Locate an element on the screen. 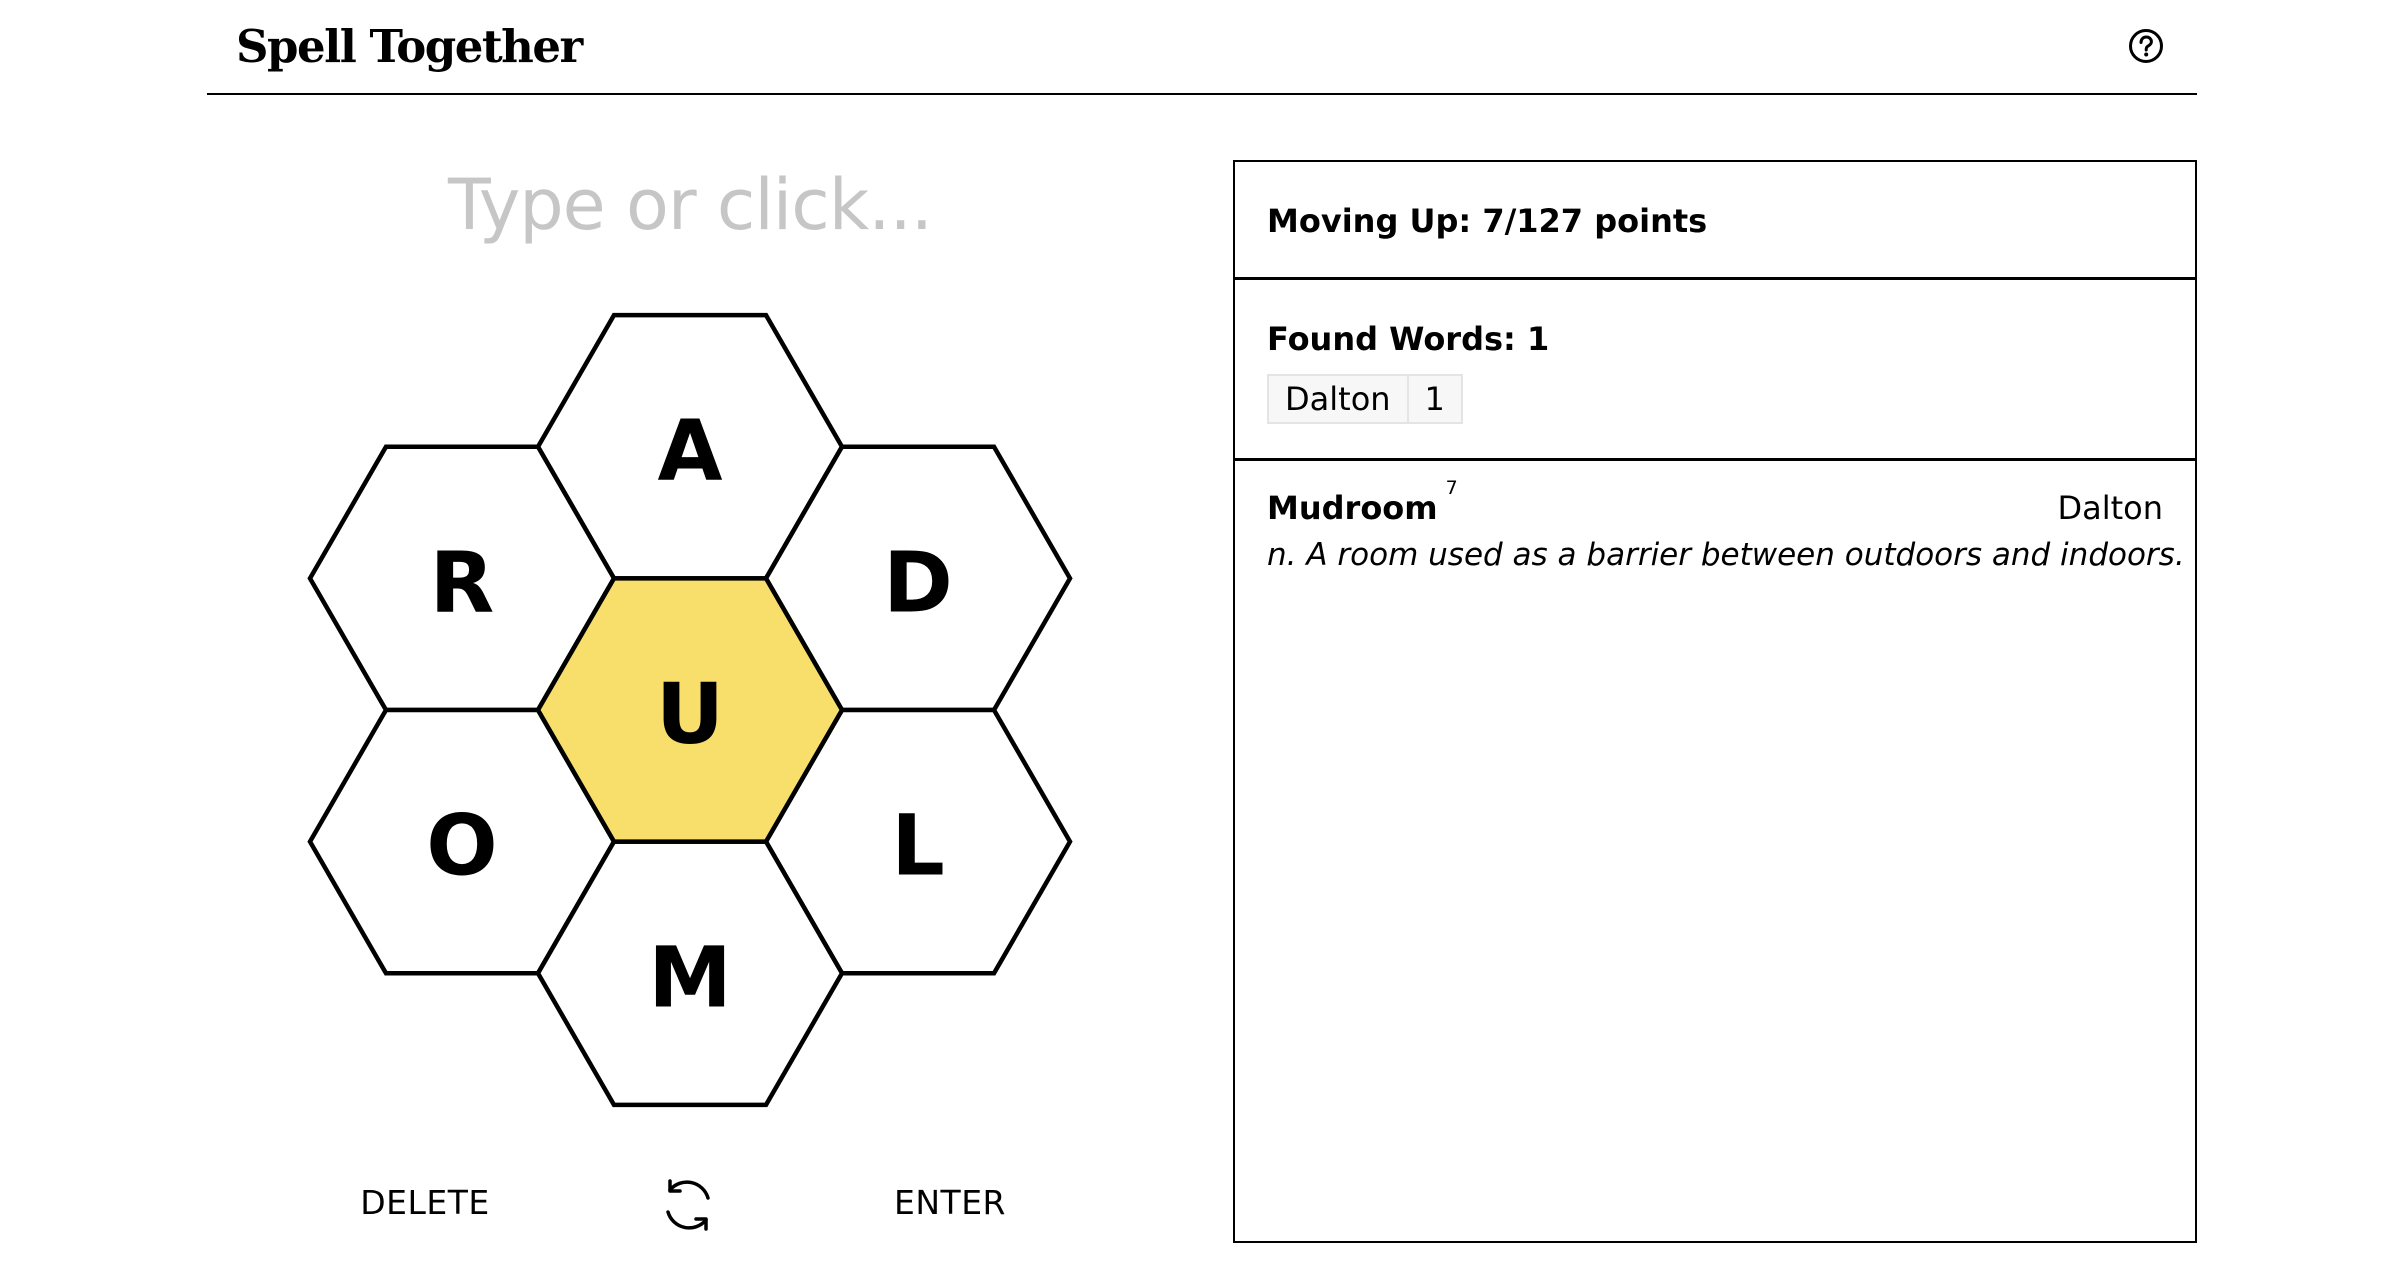 This screenshot has width=2394, height=1268. progress-text: Moving Up: 7/127 points is located at coordinates (1487, 221).